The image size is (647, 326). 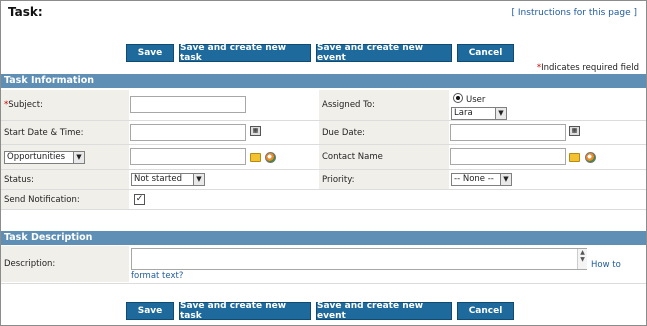 I want to click on related-to-cell: Opportunities ▼, so click(x=65, y=157).